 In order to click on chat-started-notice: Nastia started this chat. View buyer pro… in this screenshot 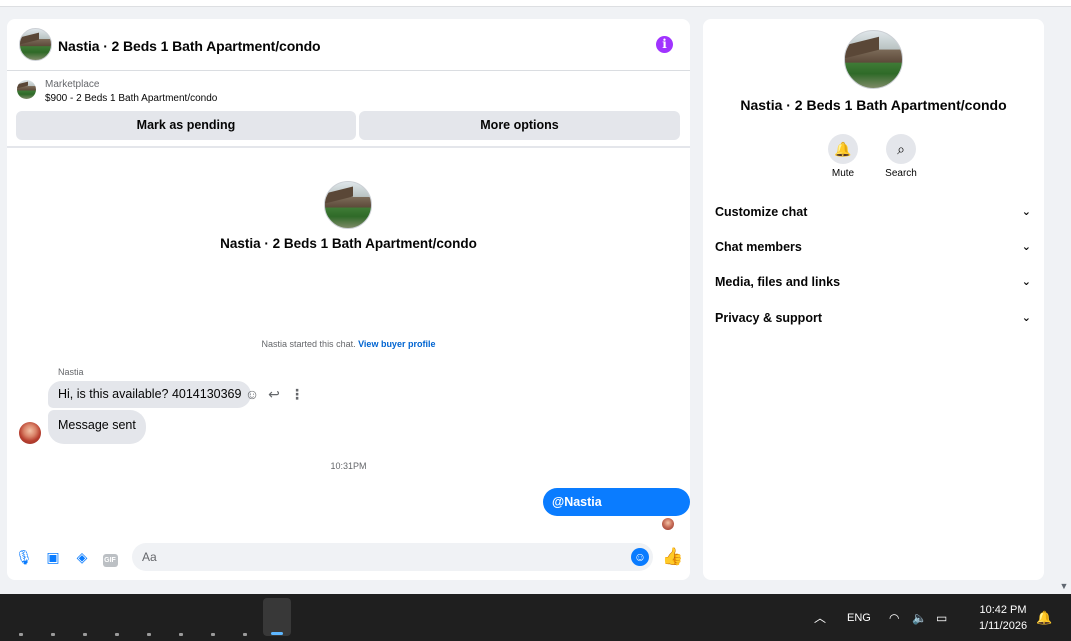, I will do `click(348, 344)`.